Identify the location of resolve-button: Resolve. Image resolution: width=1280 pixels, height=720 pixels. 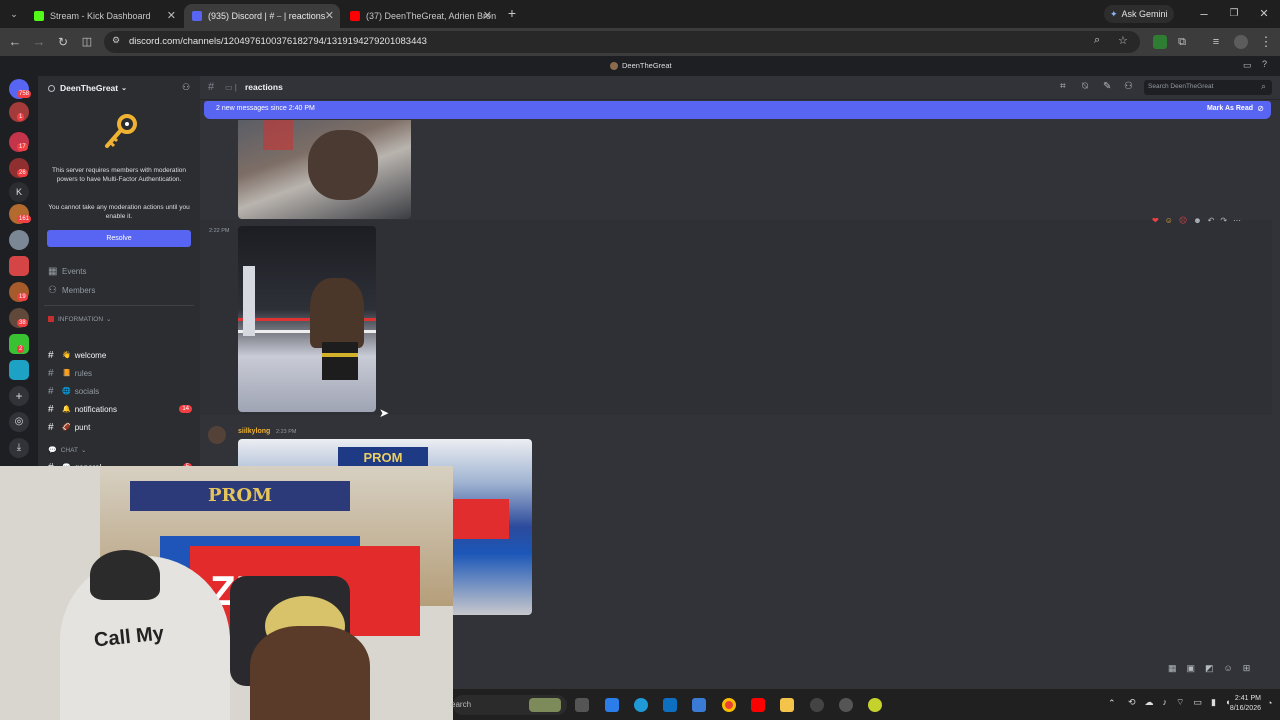
(119, 238).